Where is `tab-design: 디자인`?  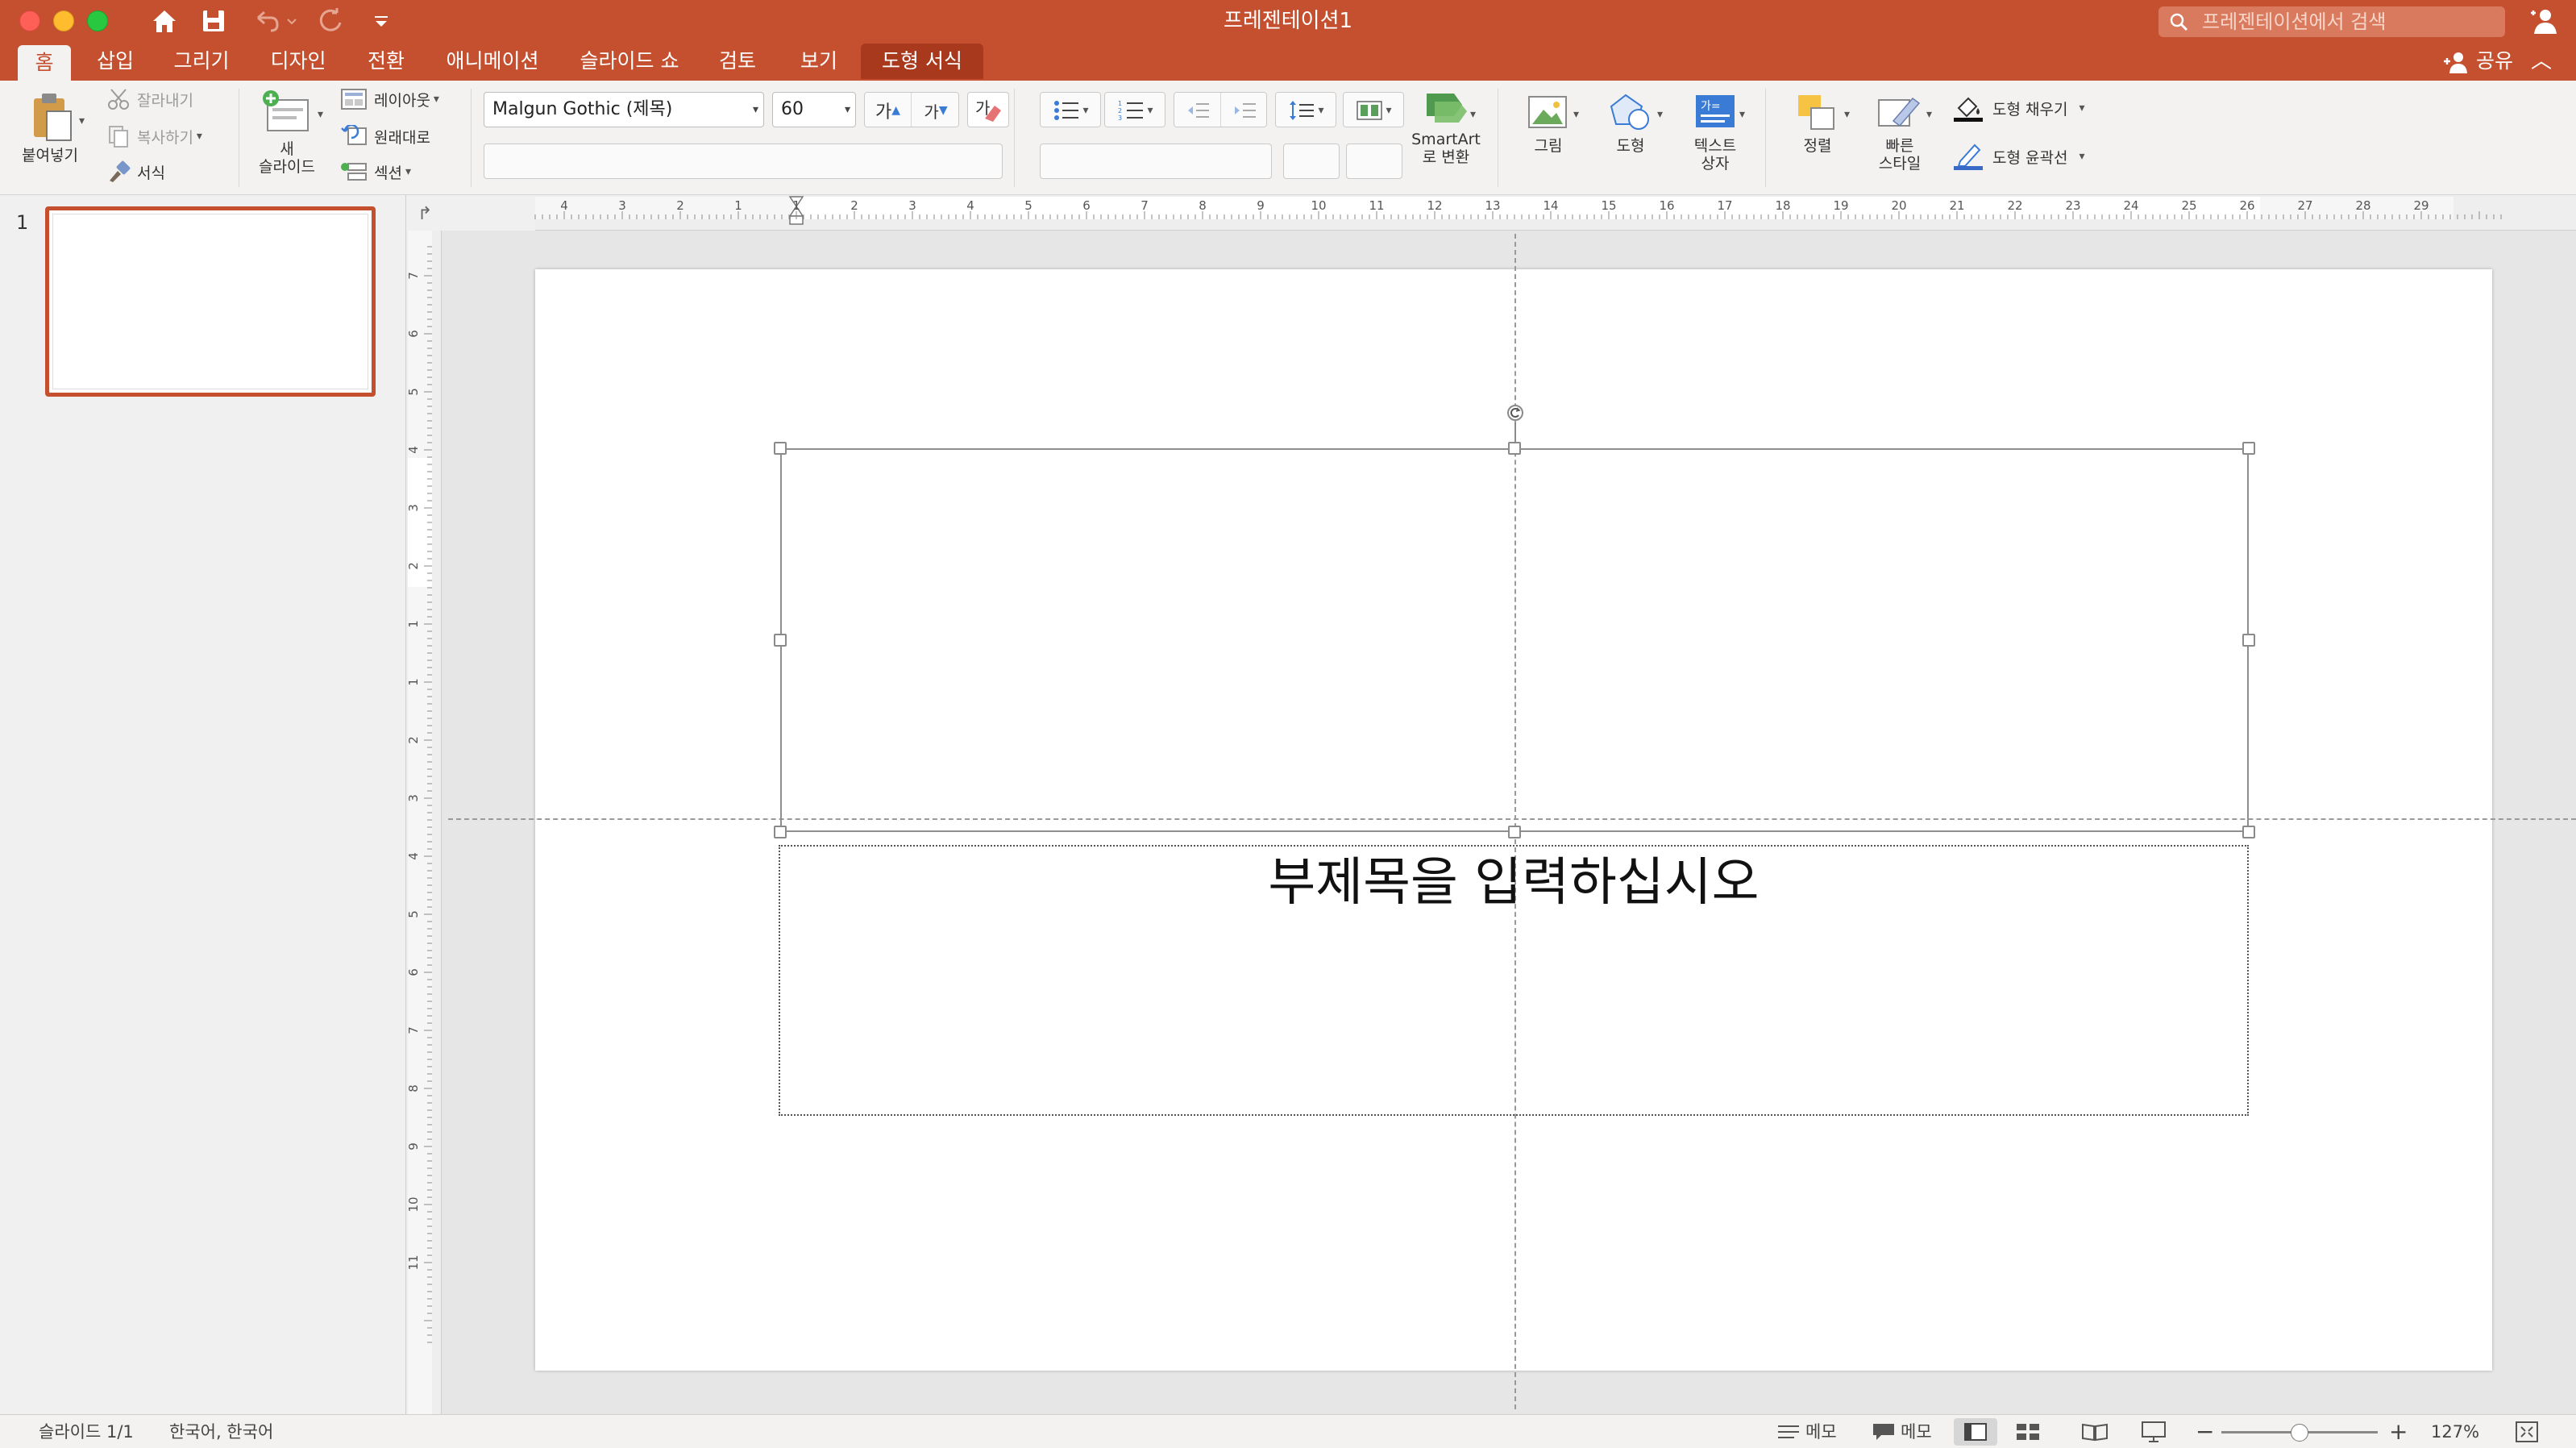 tab-design: 디자인 is located at coordinates (298, 61).